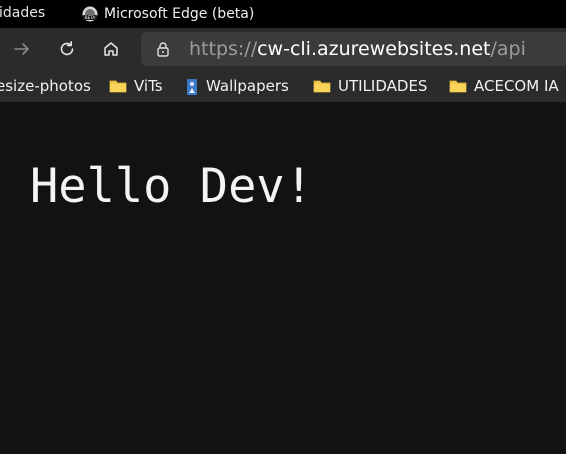 This screenshot has height=454, width=566. I want to click on bookmark-wallpapers: Wallpapers, so click(237, 86).